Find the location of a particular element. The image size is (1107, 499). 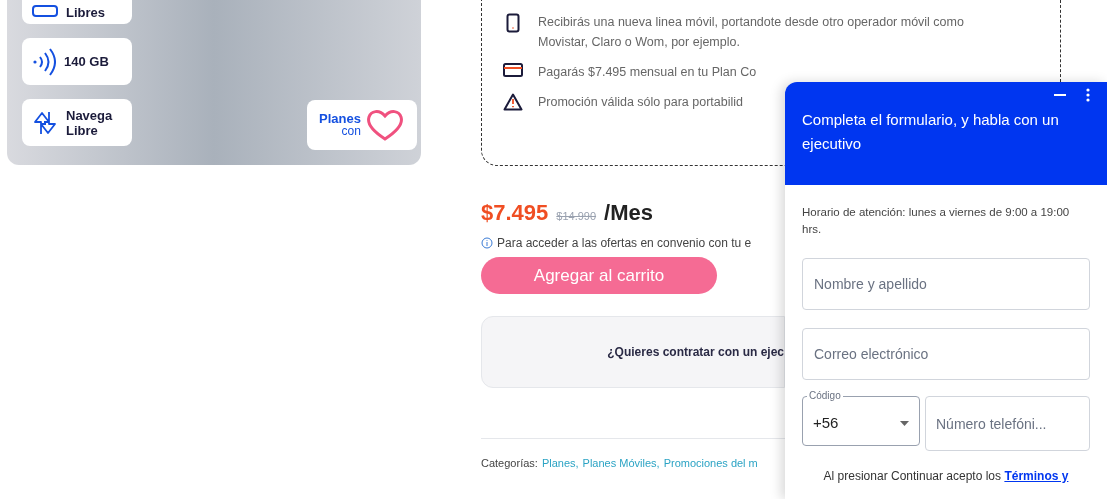

feature-label: Navega Libre is located at coordinates (90, 122).